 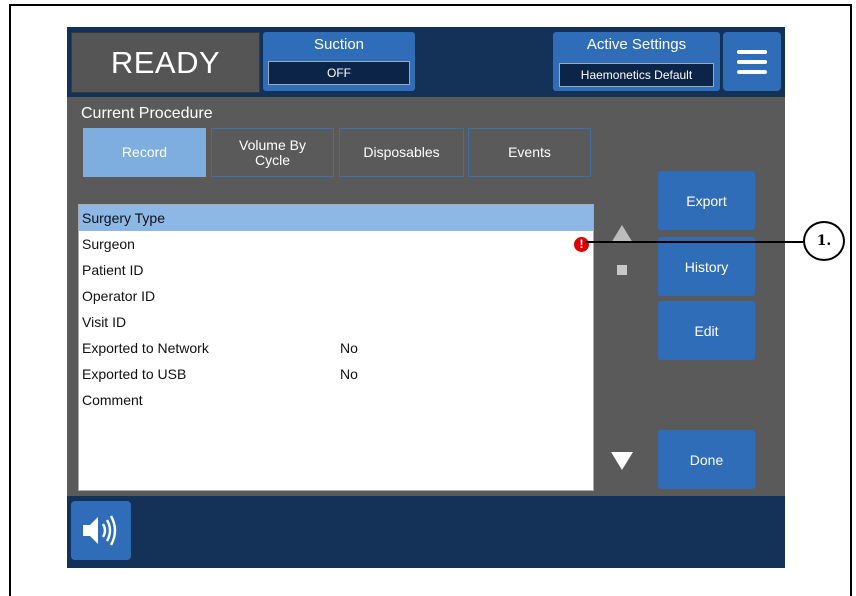 What do you see at coordinates (112, 400) in the screenshot?
I see `row-label: Comment` at bounding box center [112, 400].